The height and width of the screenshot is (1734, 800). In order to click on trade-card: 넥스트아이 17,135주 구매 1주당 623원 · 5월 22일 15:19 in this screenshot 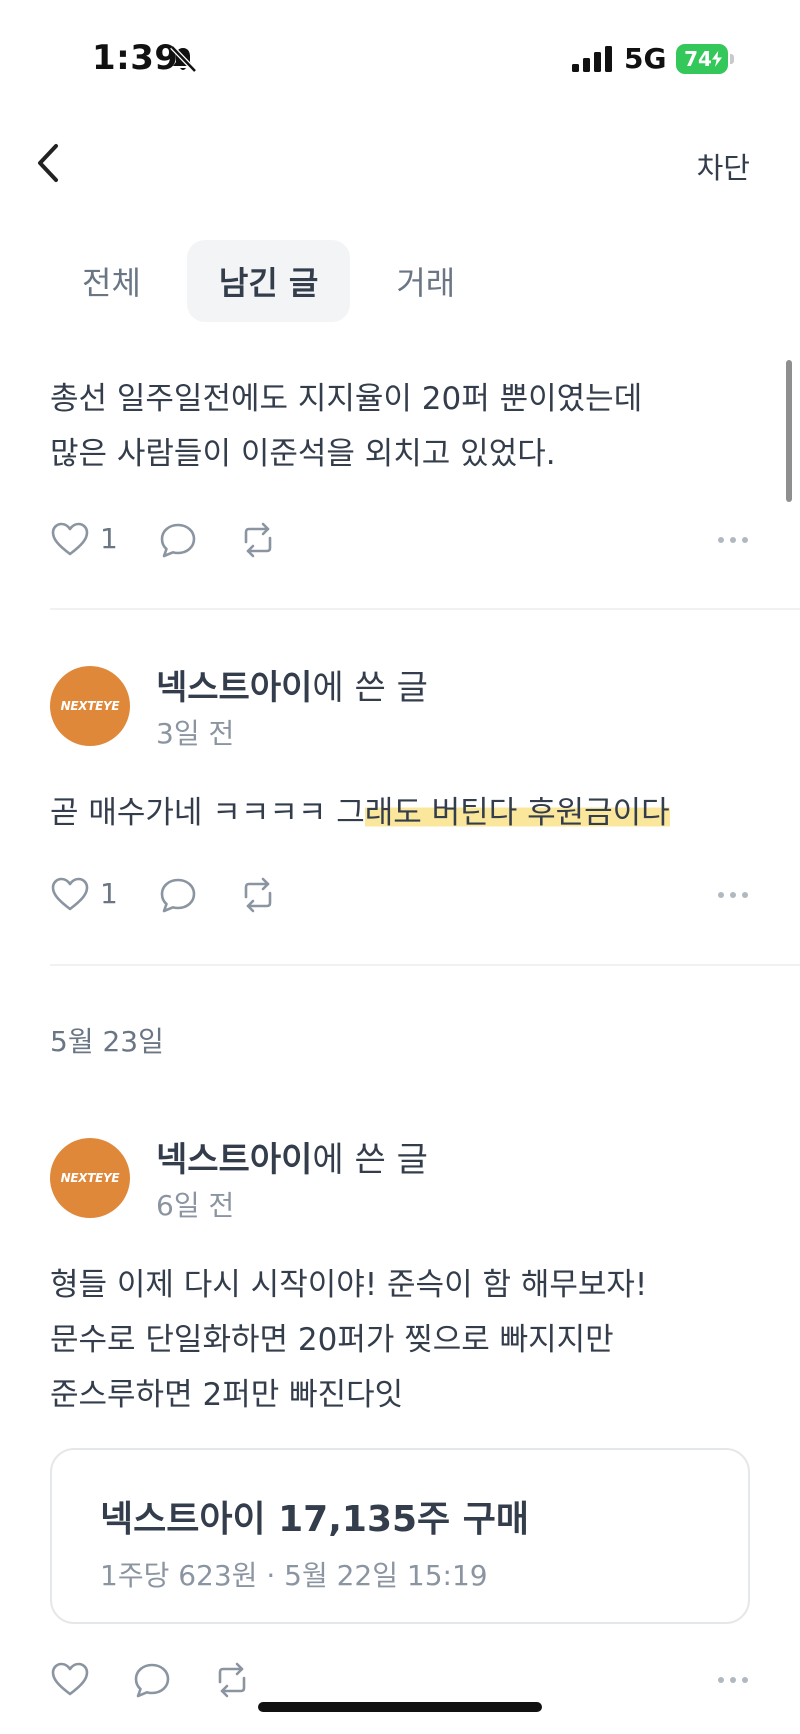, I will do `click(400, 1536)`.